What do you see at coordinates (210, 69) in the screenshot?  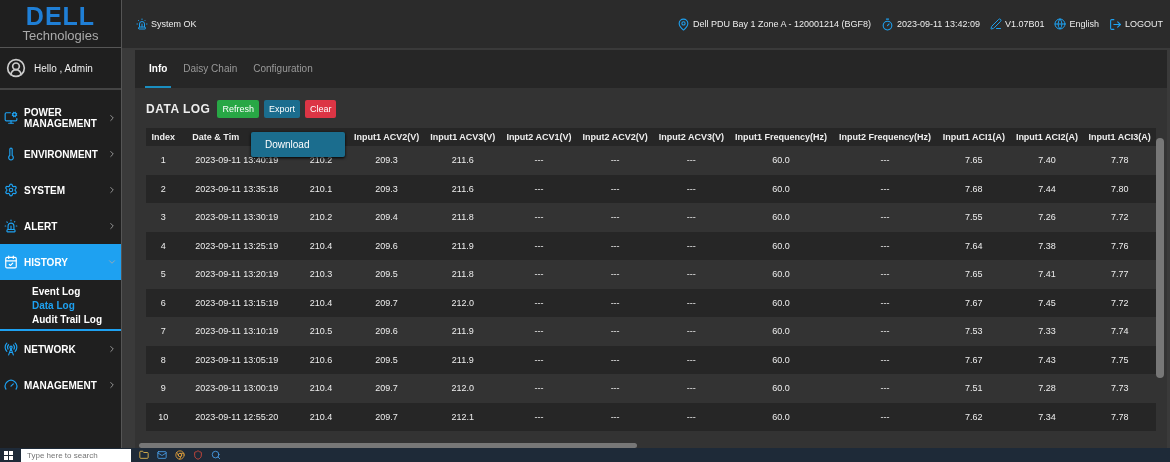 I see `tab: Daisy Chain` at bounding box center [210, 69].